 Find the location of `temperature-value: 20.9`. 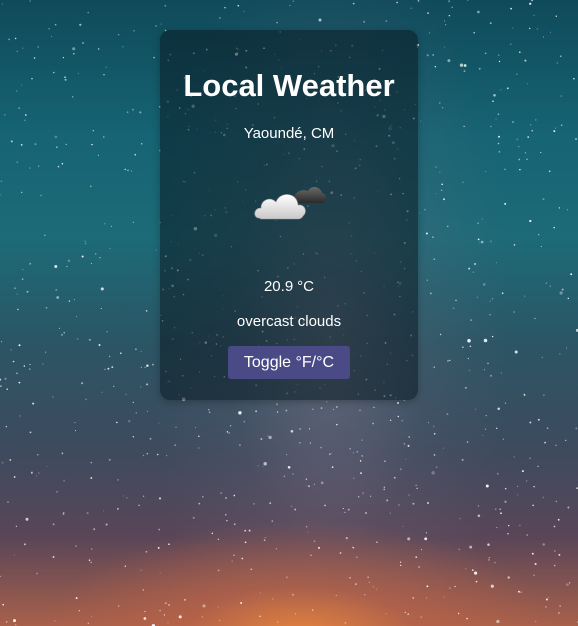

temperature-value: 20.9 is located at coordinates (278, 286).